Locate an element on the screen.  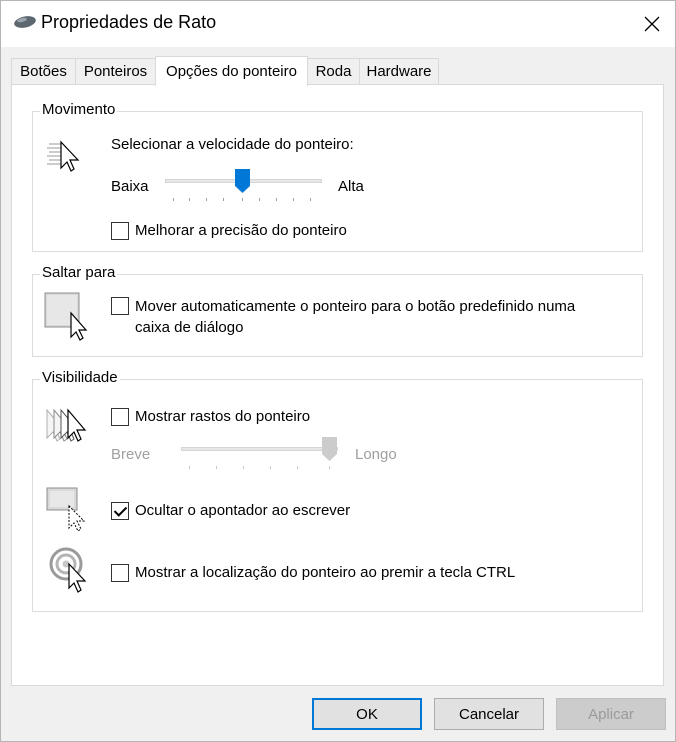
trails-short-label: Breve is located at coordinates (131, 454).